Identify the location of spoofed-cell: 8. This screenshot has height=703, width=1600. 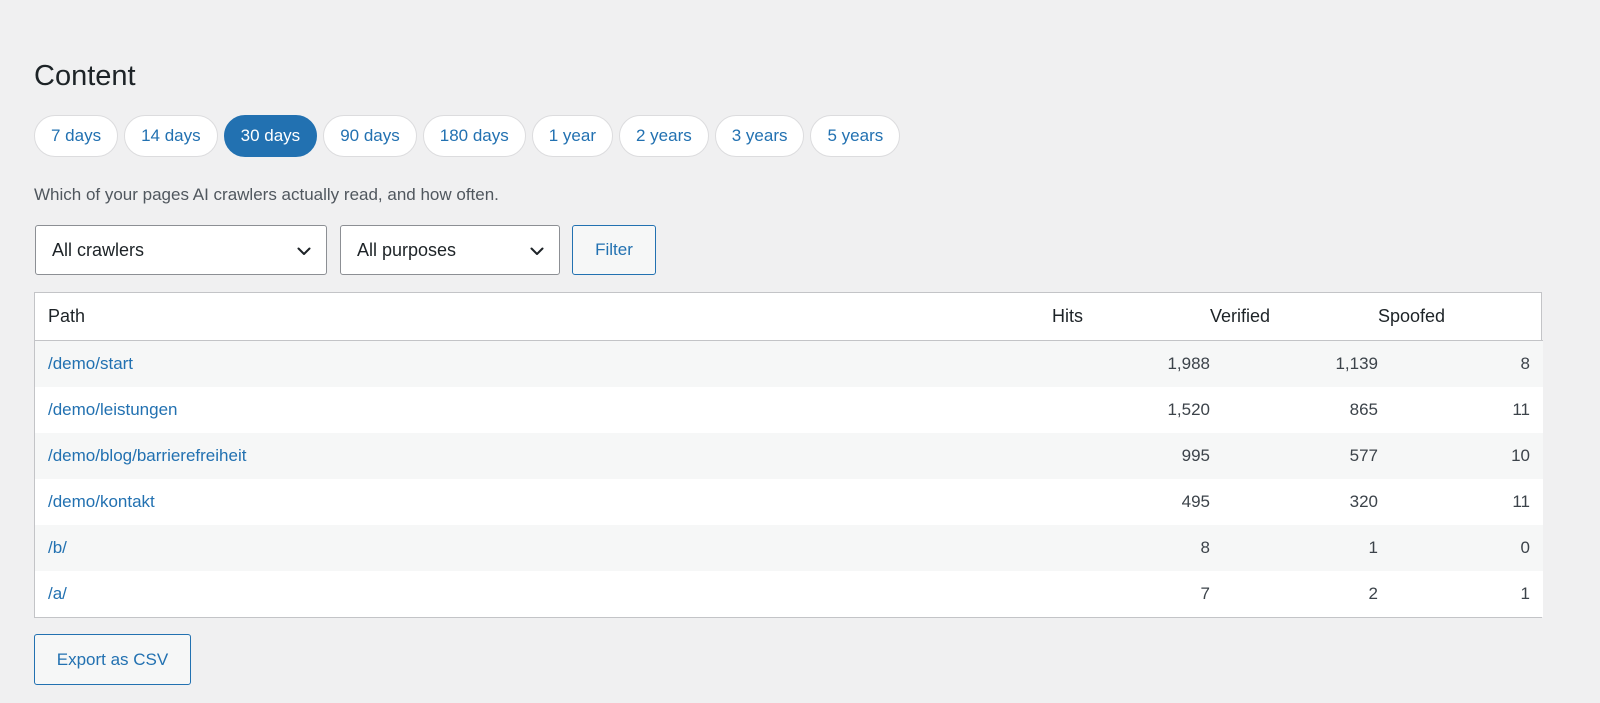
(1460, 363).